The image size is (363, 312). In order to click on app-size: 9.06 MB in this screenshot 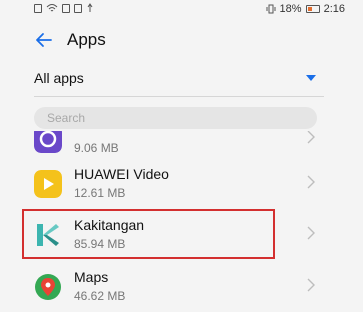, I will do `click(96, 148)`.